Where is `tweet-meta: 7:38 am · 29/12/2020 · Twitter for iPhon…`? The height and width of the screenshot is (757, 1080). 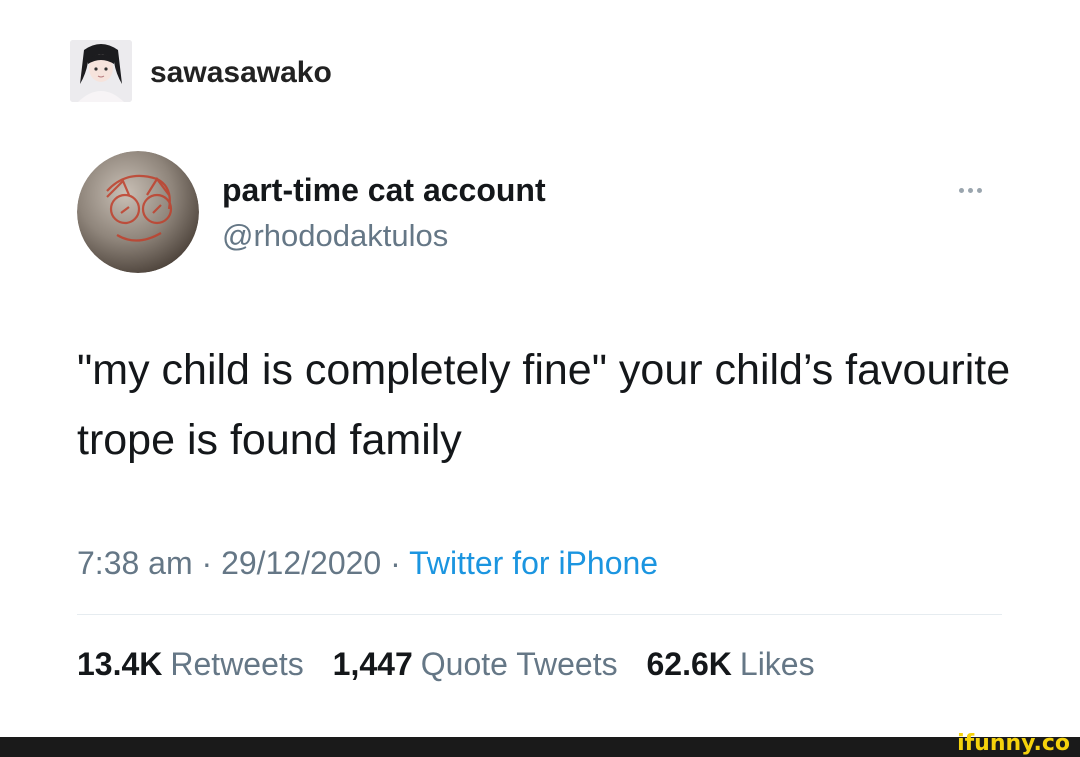
tweet-meta: 7:38 am · 29/12/2020 · Twitter for iPhon… is located at coordinates (367, 563).